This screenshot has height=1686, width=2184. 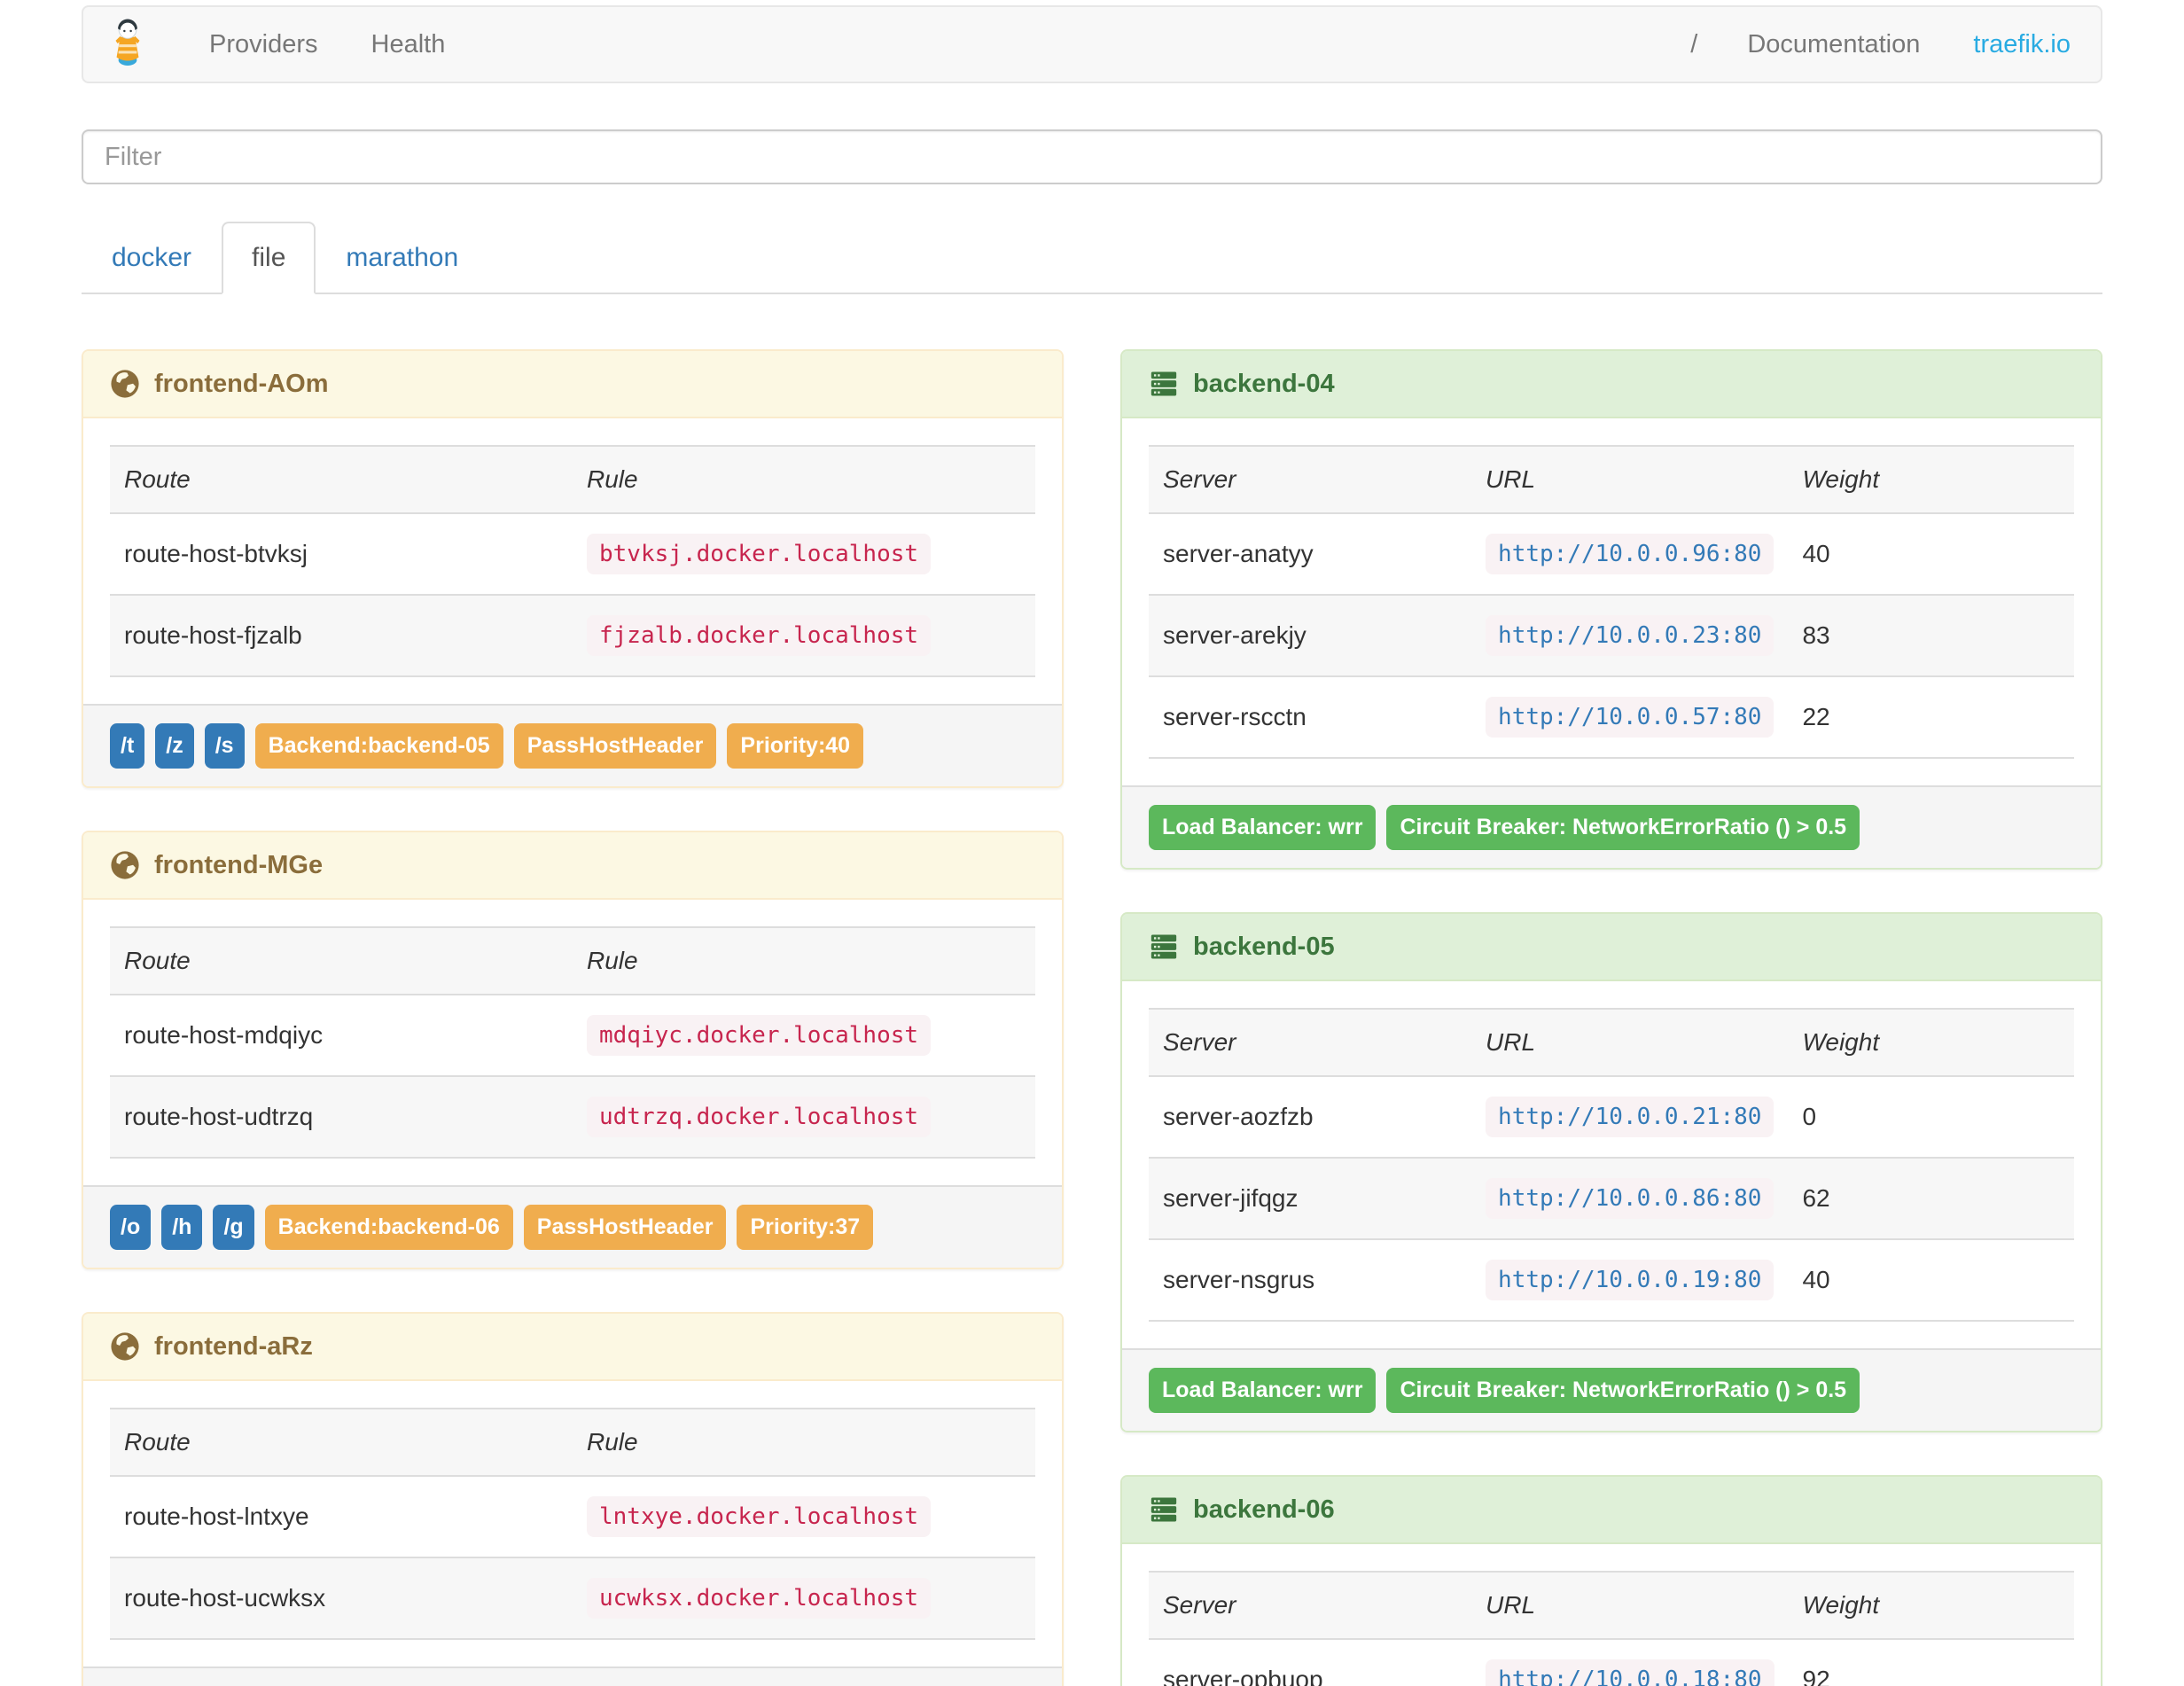 What do you see at coordinates (269, 258) in the screenshot?
I see `tab-file: file` at bounding box center [269, 258].